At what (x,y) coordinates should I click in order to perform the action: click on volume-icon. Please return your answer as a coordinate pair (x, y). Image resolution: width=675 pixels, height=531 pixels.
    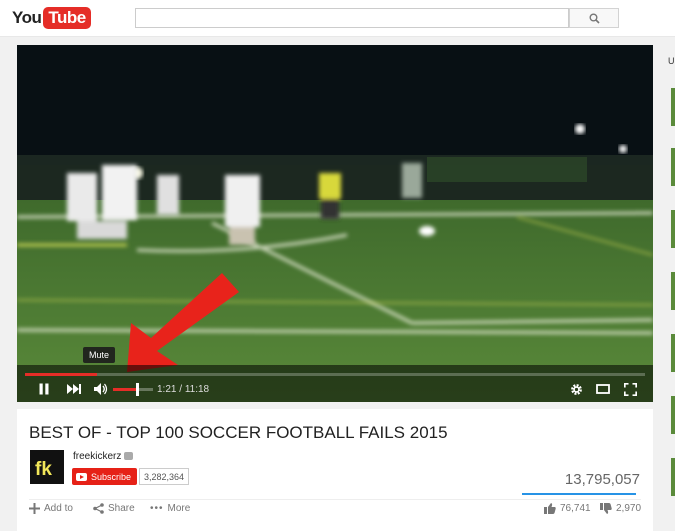
    Looking at the image, I should click on (101, 389).